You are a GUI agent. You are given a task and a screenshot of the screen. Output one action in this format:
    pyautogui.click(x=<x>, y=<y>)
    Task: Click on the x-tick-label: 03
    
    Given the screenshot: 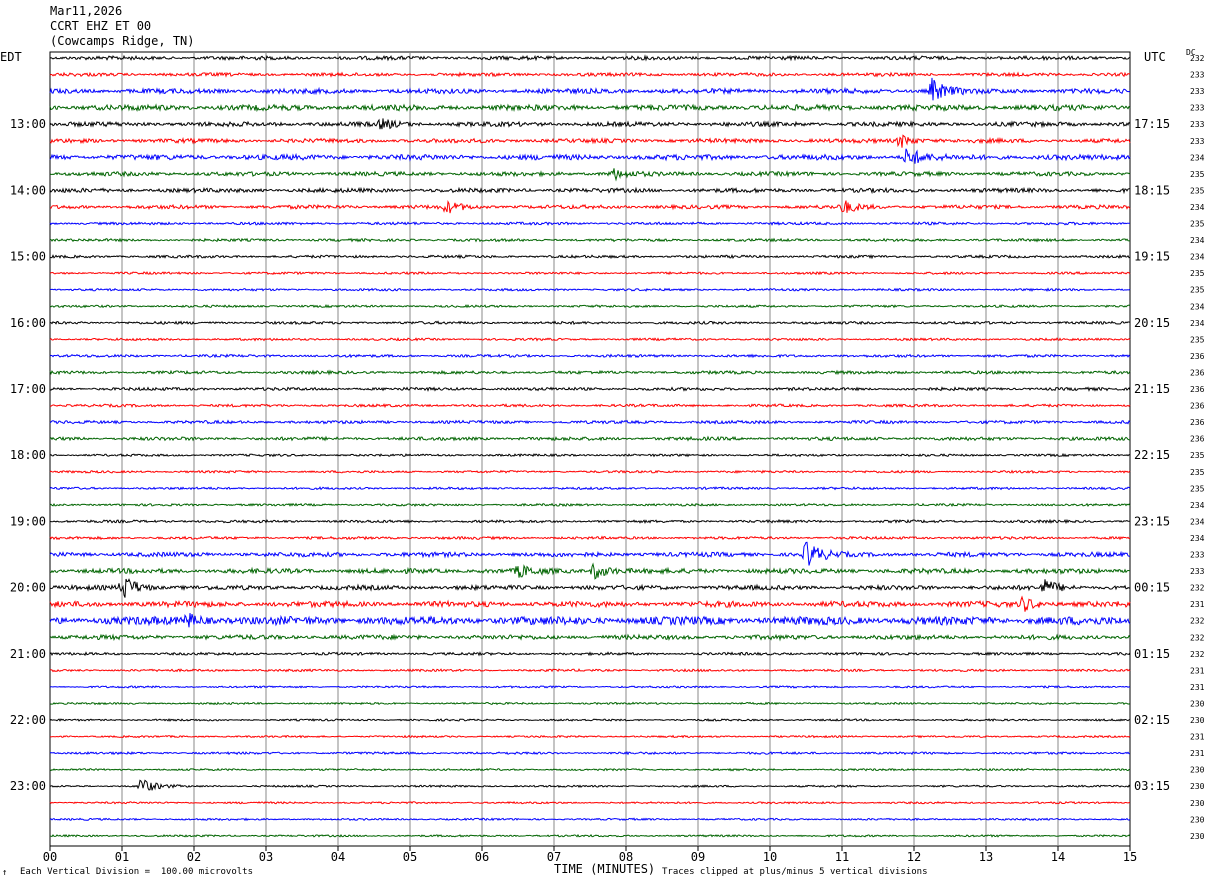 What is the action you would take?
    pyautogui.click(x=266, y=857)
    